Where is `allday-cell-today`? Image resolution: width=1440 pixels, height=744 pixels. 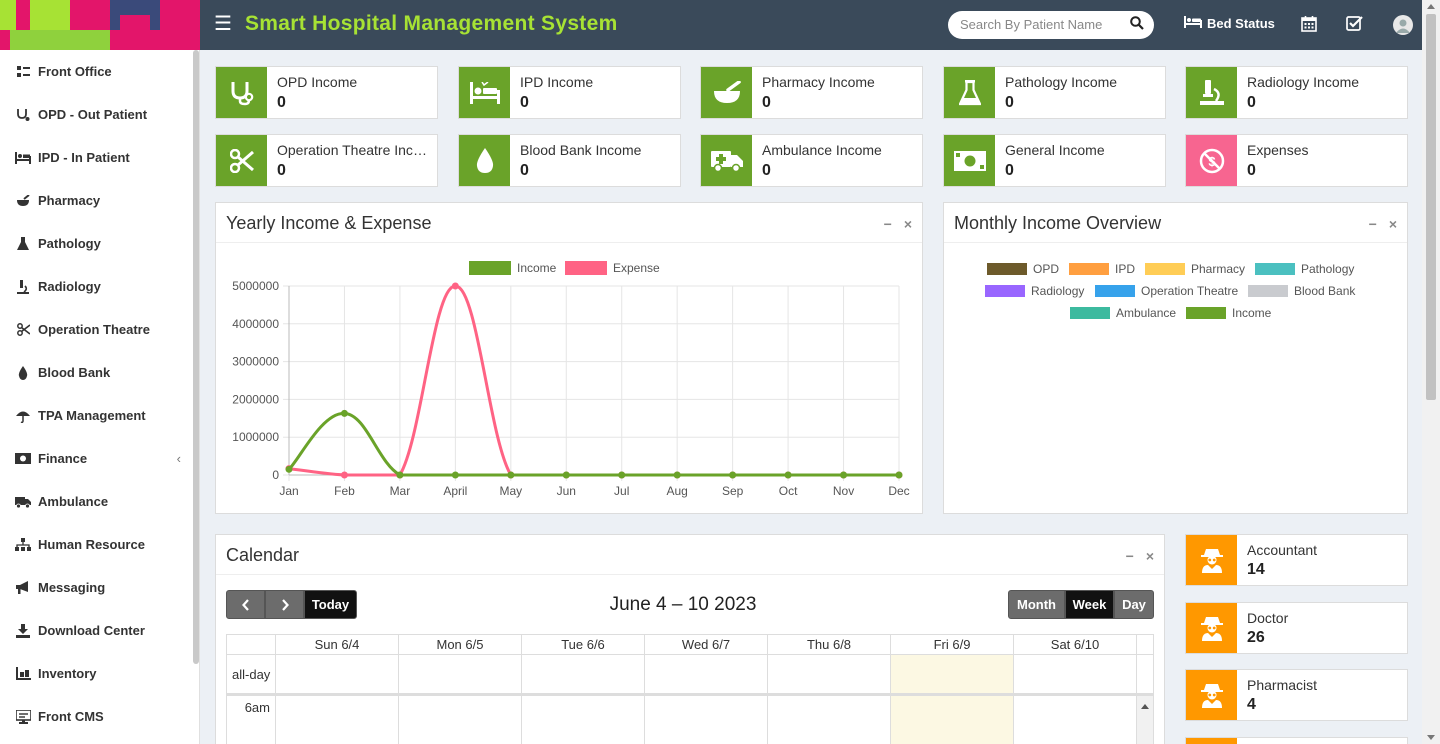 allday-cell-today is located at coordinates (952, 674).